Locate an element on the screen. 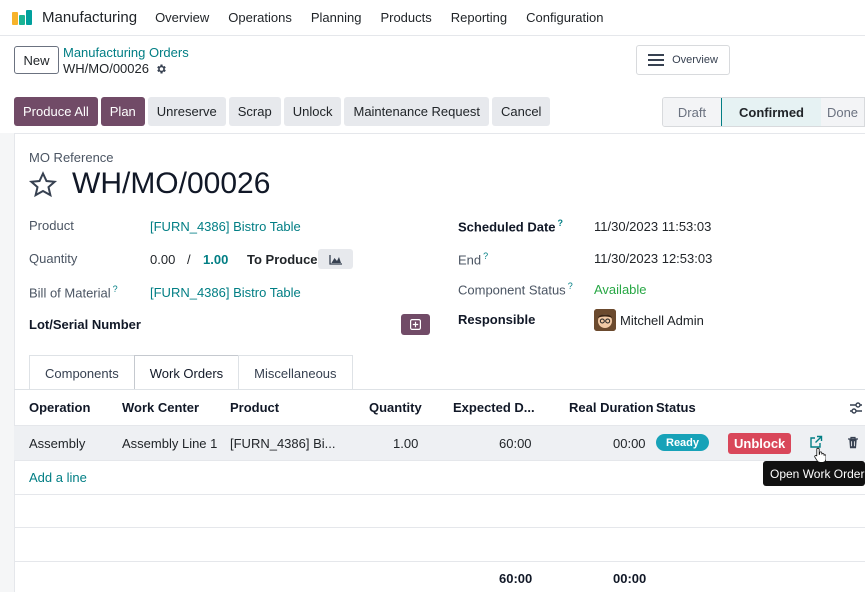  nav-products: Products is located at coordinates (405, 17).